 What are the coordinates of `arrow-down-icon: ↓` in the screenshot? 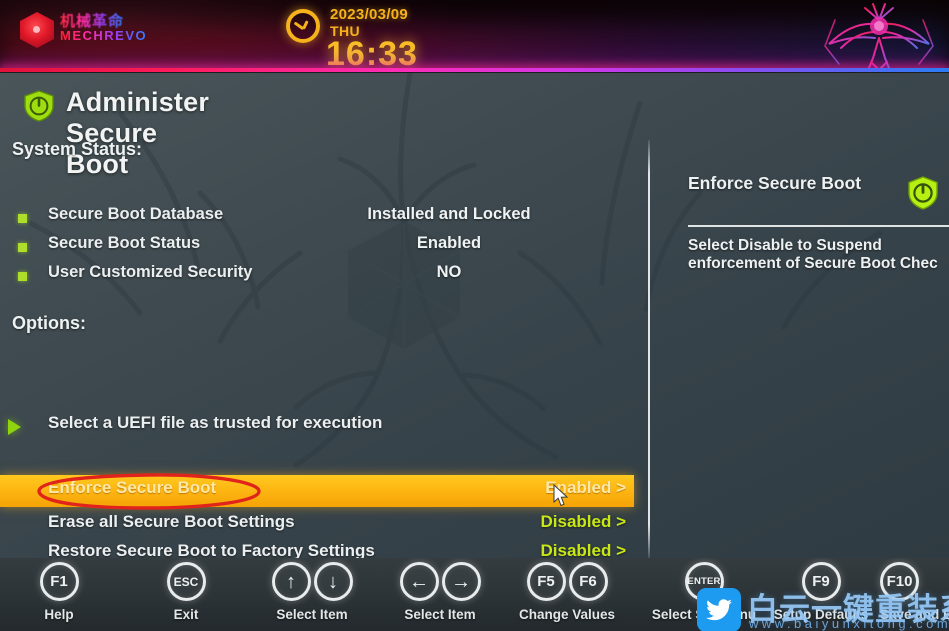 It's located at (333, 581).